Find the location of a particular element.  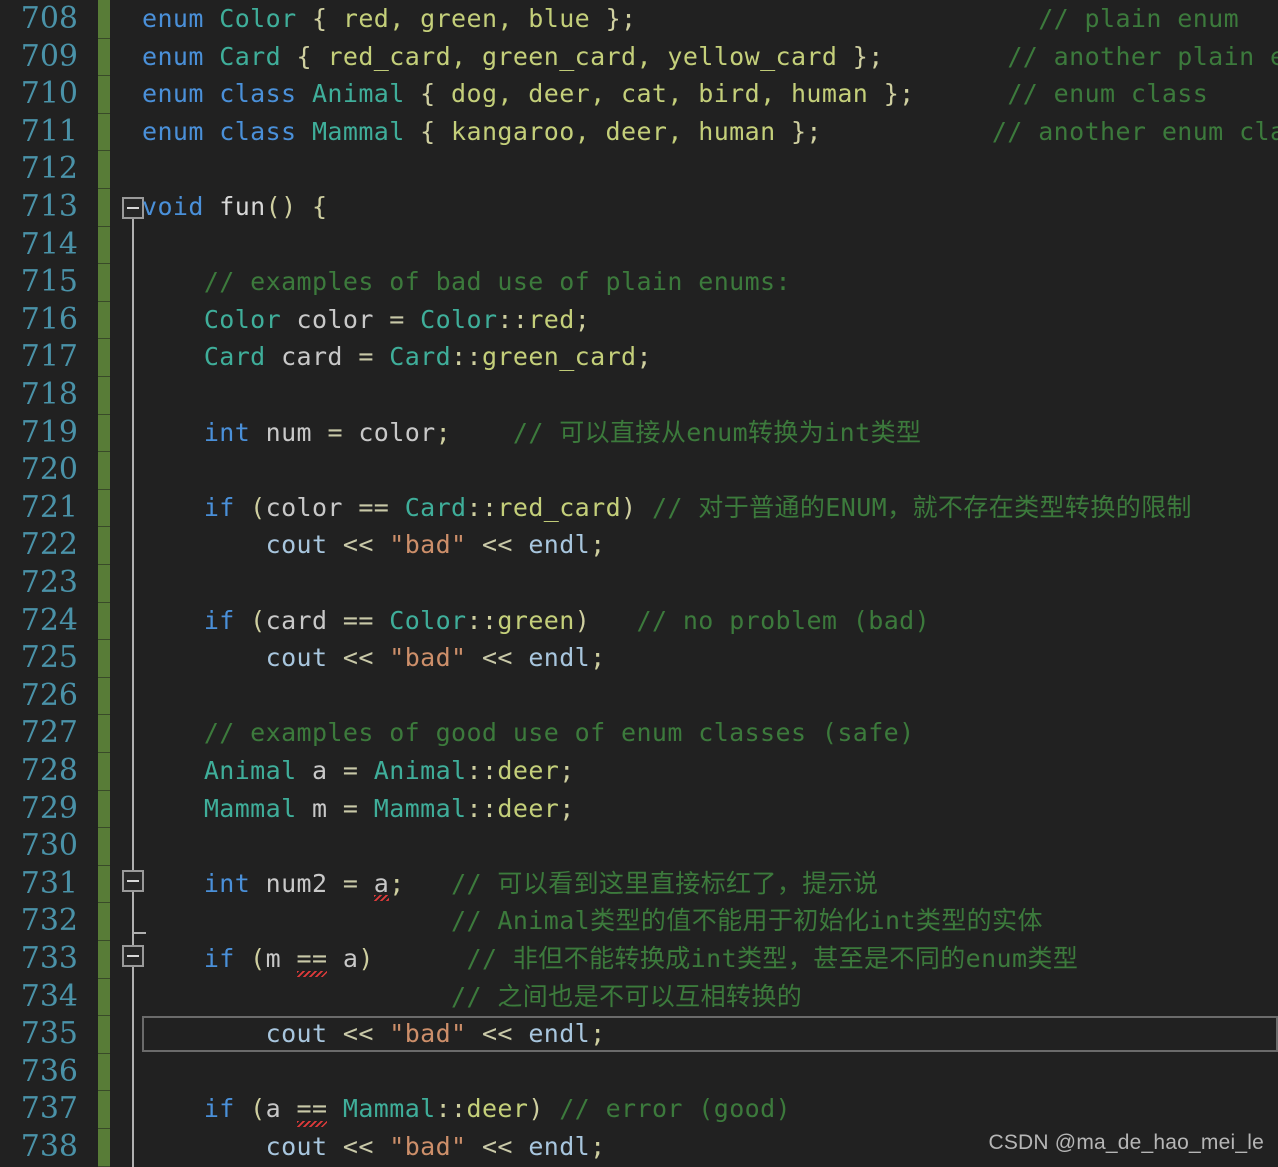

line-number: 716 is located at coordinates (49, 319).